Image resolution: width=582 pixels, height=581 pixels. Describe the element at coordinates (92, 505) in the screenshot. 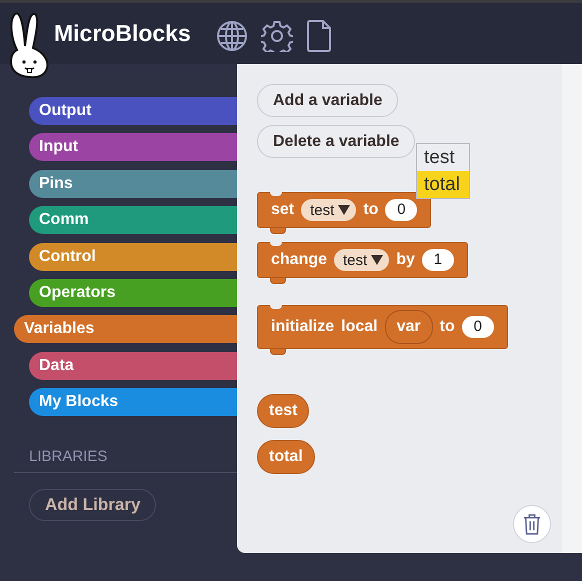

I see `add-library-button: Add Library` at that location.